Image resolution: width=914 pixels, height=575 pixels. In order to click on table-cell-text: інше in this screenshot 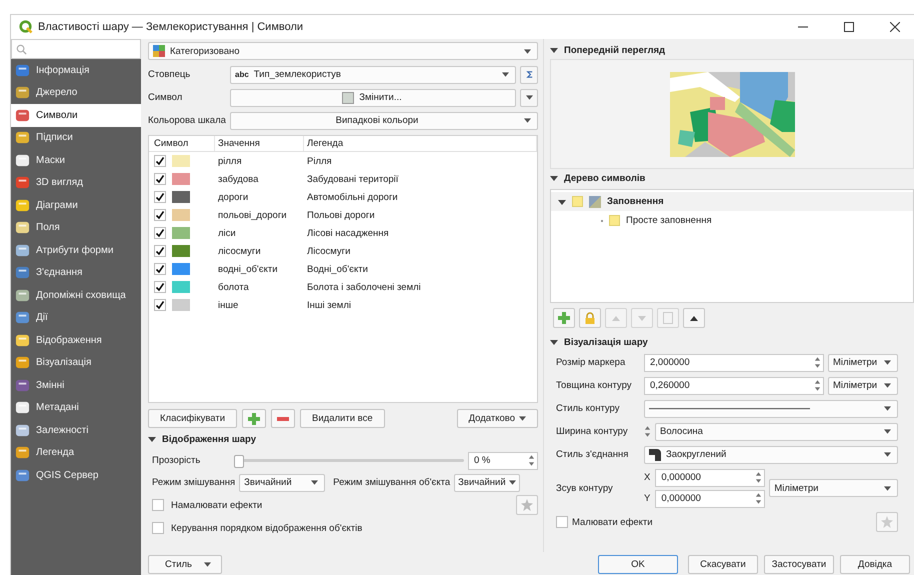, I will do `click(228, 305)`.